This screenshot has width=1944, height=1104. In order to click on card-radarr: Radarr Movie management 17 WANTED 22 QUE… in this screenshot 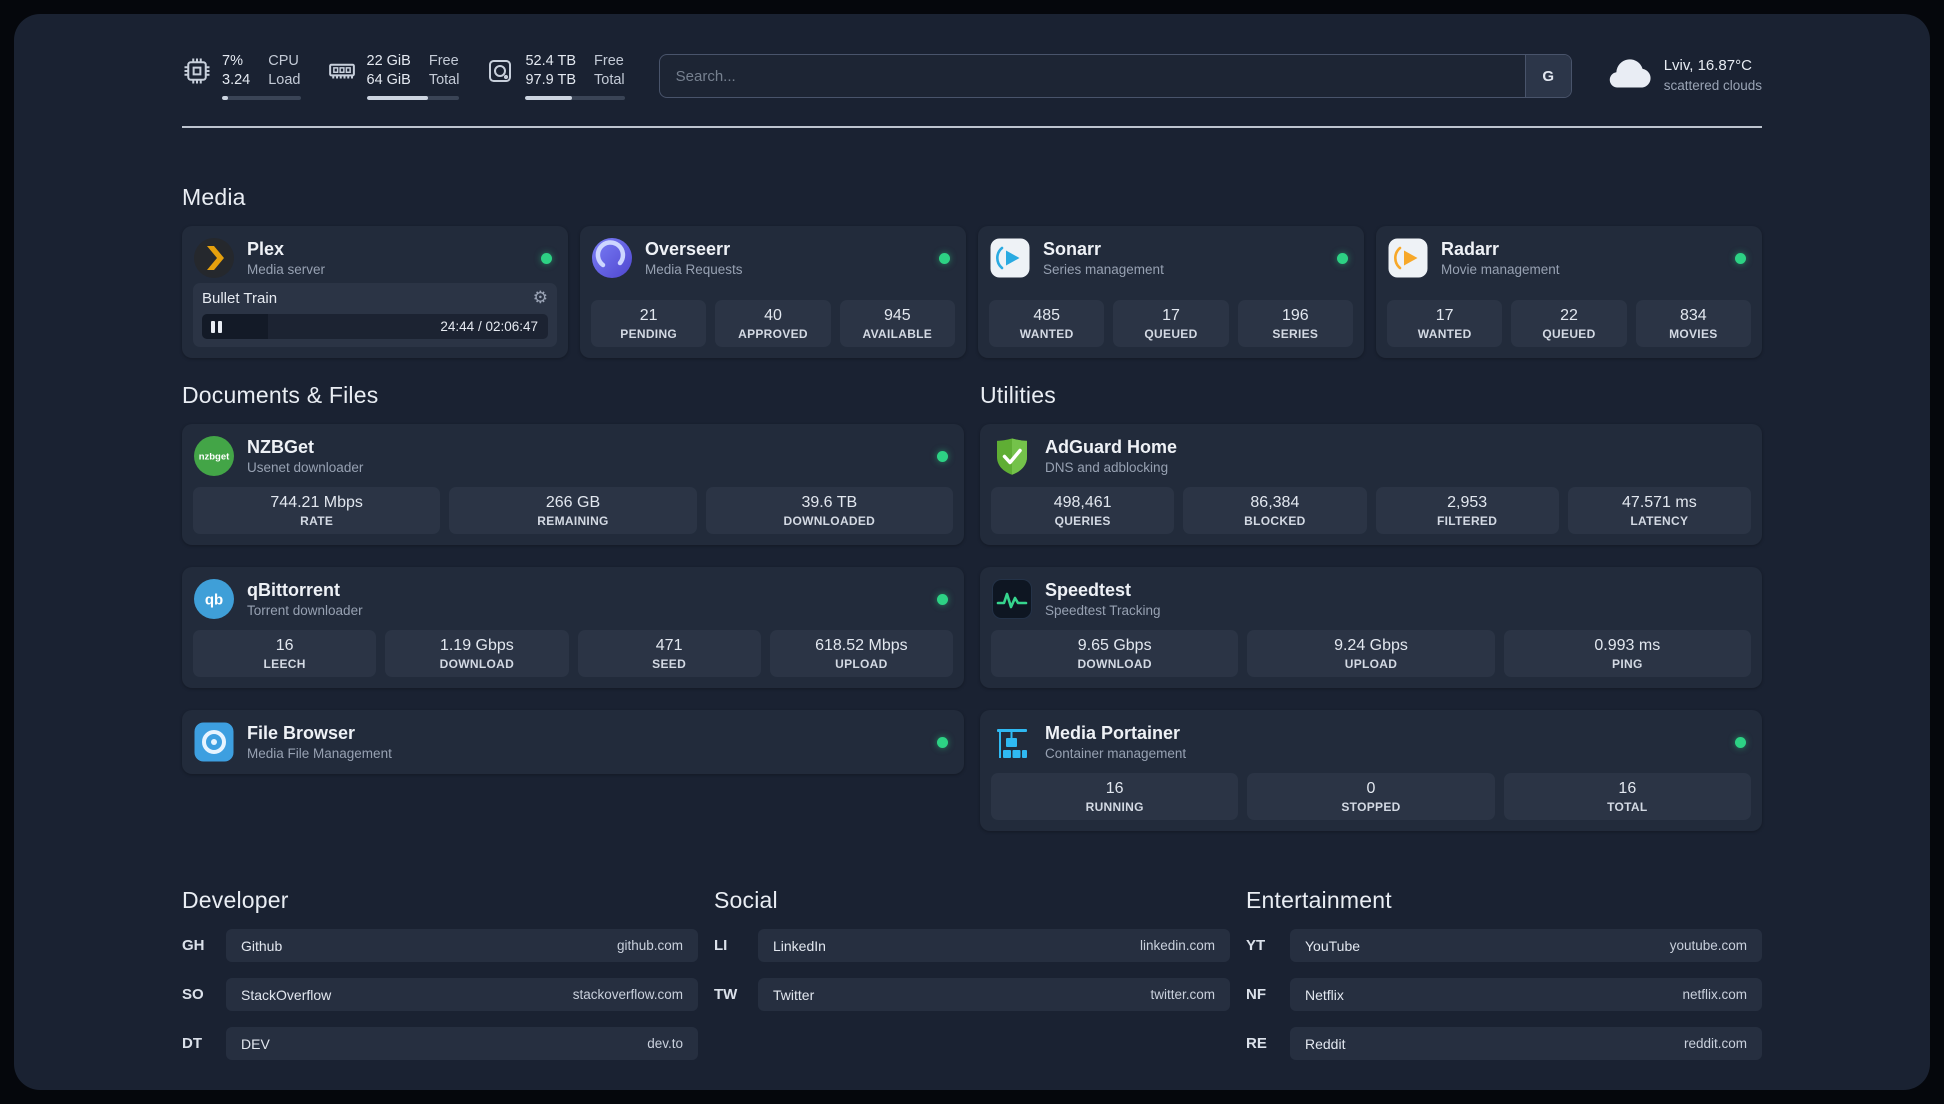, I will do `click(1569, 292)`.